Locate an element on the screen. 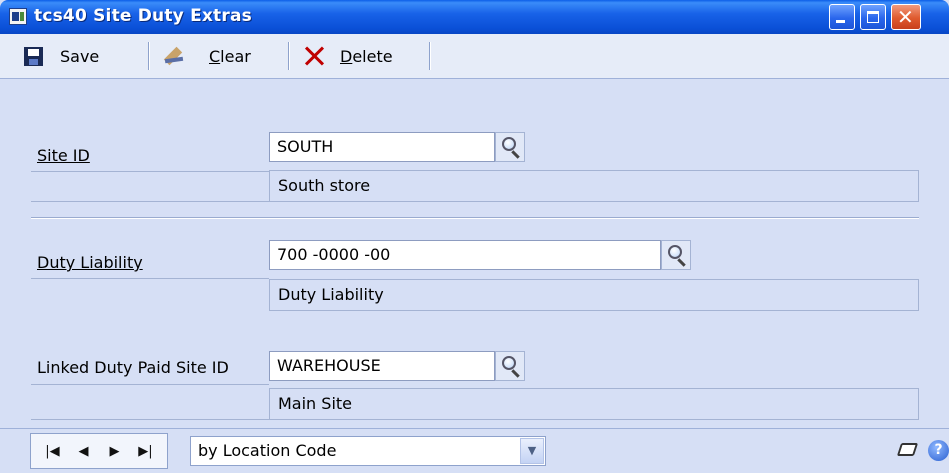 This screenshot has width=949, height=473. previous-record-button: ◀ is located at coordinates (84, 451).